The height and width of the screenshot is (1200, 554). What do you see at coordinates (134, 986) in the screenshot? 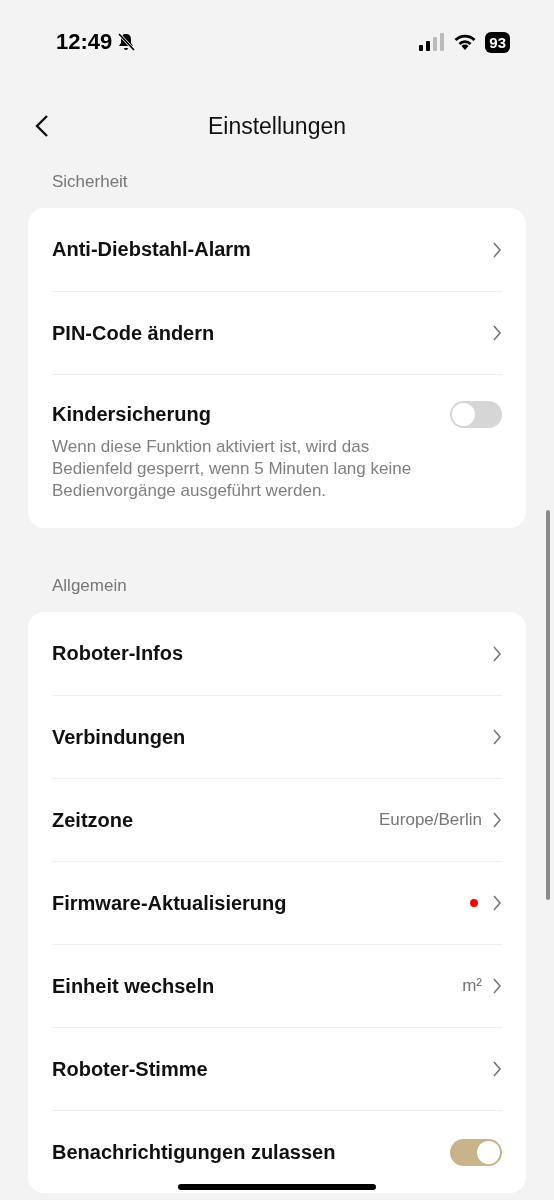
I see `setting-label: Einheit wechseln` at bounding box center [134, 986].